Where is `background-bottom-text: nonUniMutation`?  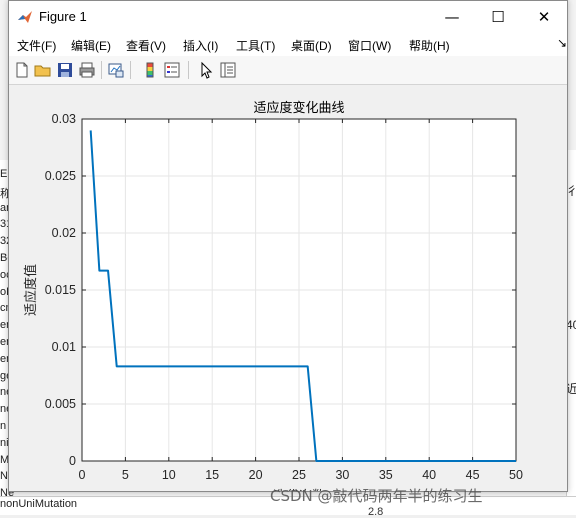 background-bottom-text: nonUniMutation is located at coordinates (39, 504).